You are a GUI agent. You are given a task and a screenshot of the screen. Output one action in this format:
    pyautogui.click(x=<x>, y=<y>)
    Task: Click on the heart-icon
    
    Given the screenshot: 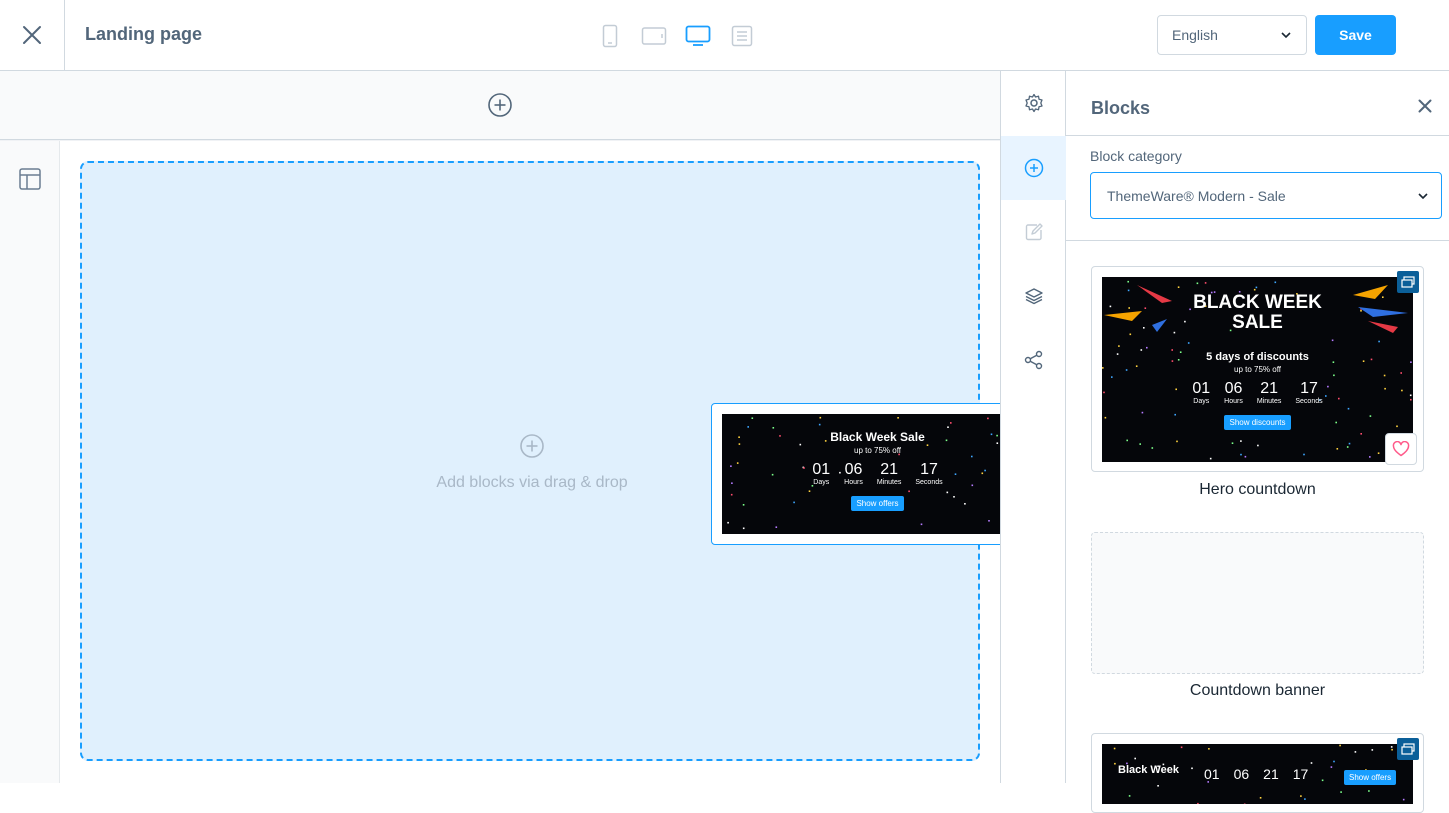 What is the action you would take?
    pyautogui.click(x=1401, y=449)
    